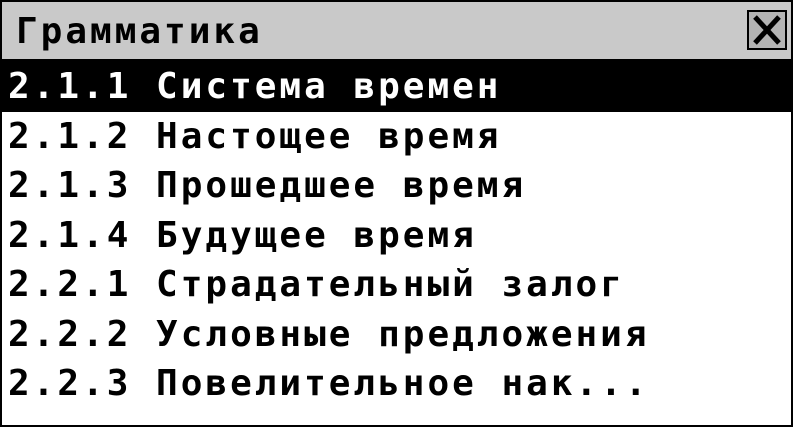 The width and height of the screenshot is (795, 429). I want to click on menu-item-2-2-1: 2.2.1 Страдательный залог, so click(396, 285).